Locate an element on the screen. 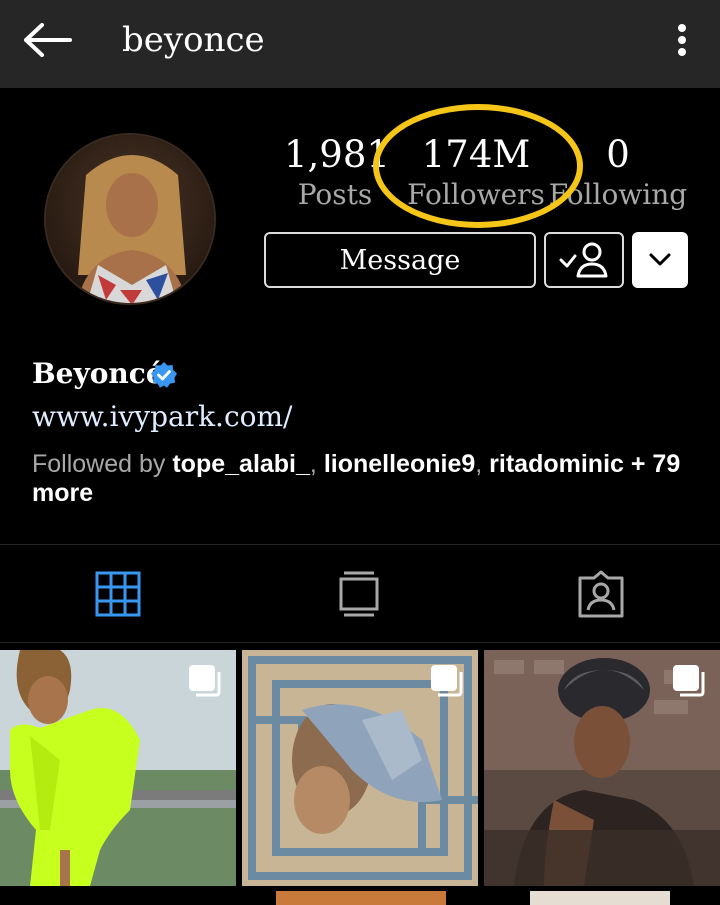 The image size is (720, 905). igtv-icon is located at coordinates (359, 594).